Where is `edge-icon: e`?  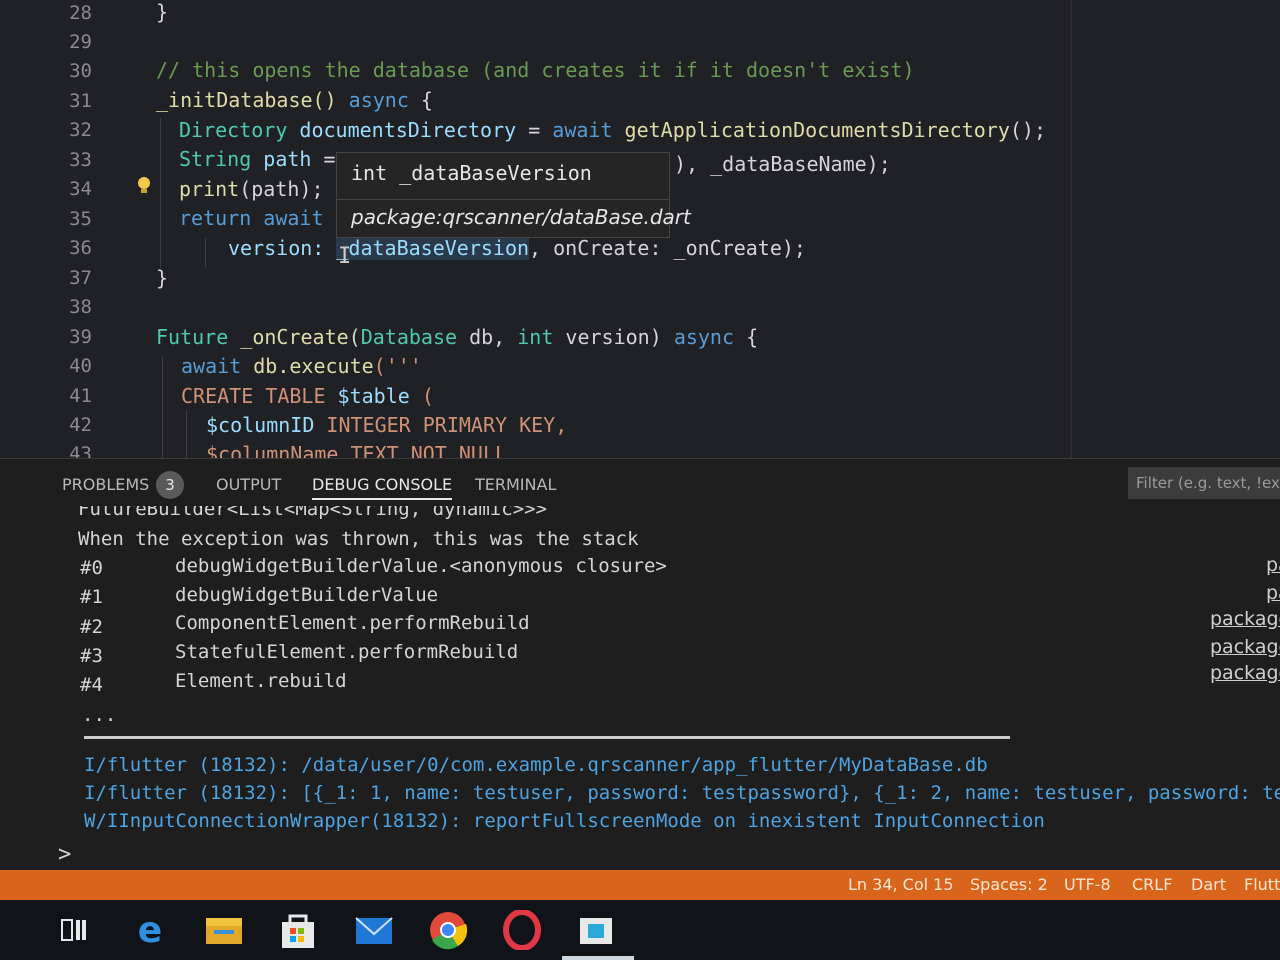 edge-icon: e is located at coordinates (150, 930).